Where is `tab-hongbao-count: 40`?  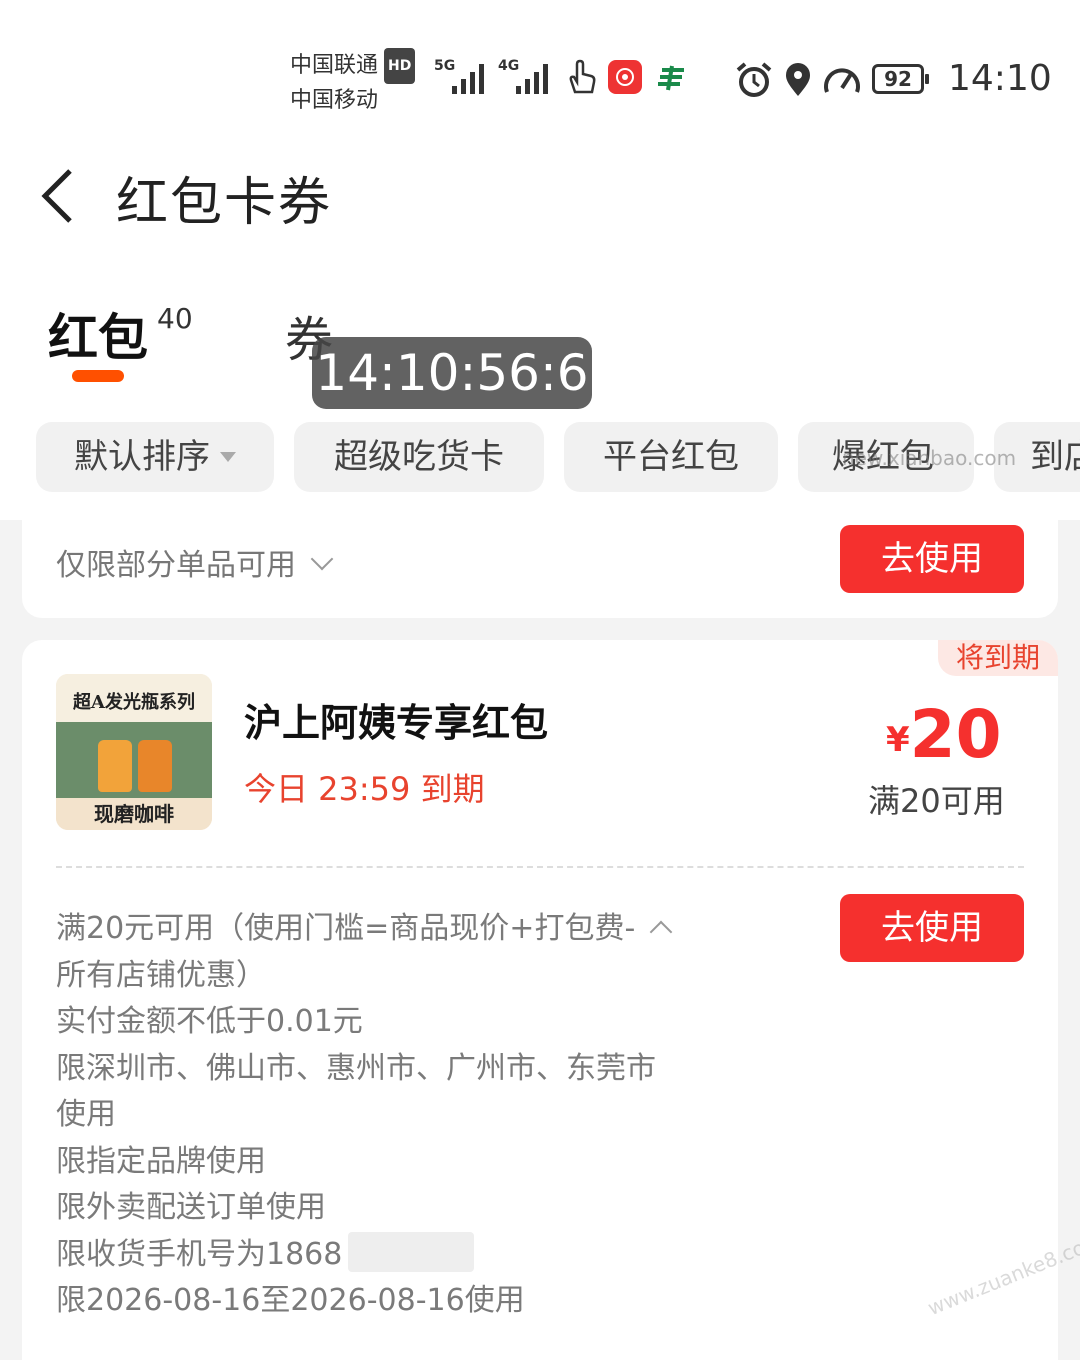 tab-hongbao-count: 40 is located at coordinates (175, 318).